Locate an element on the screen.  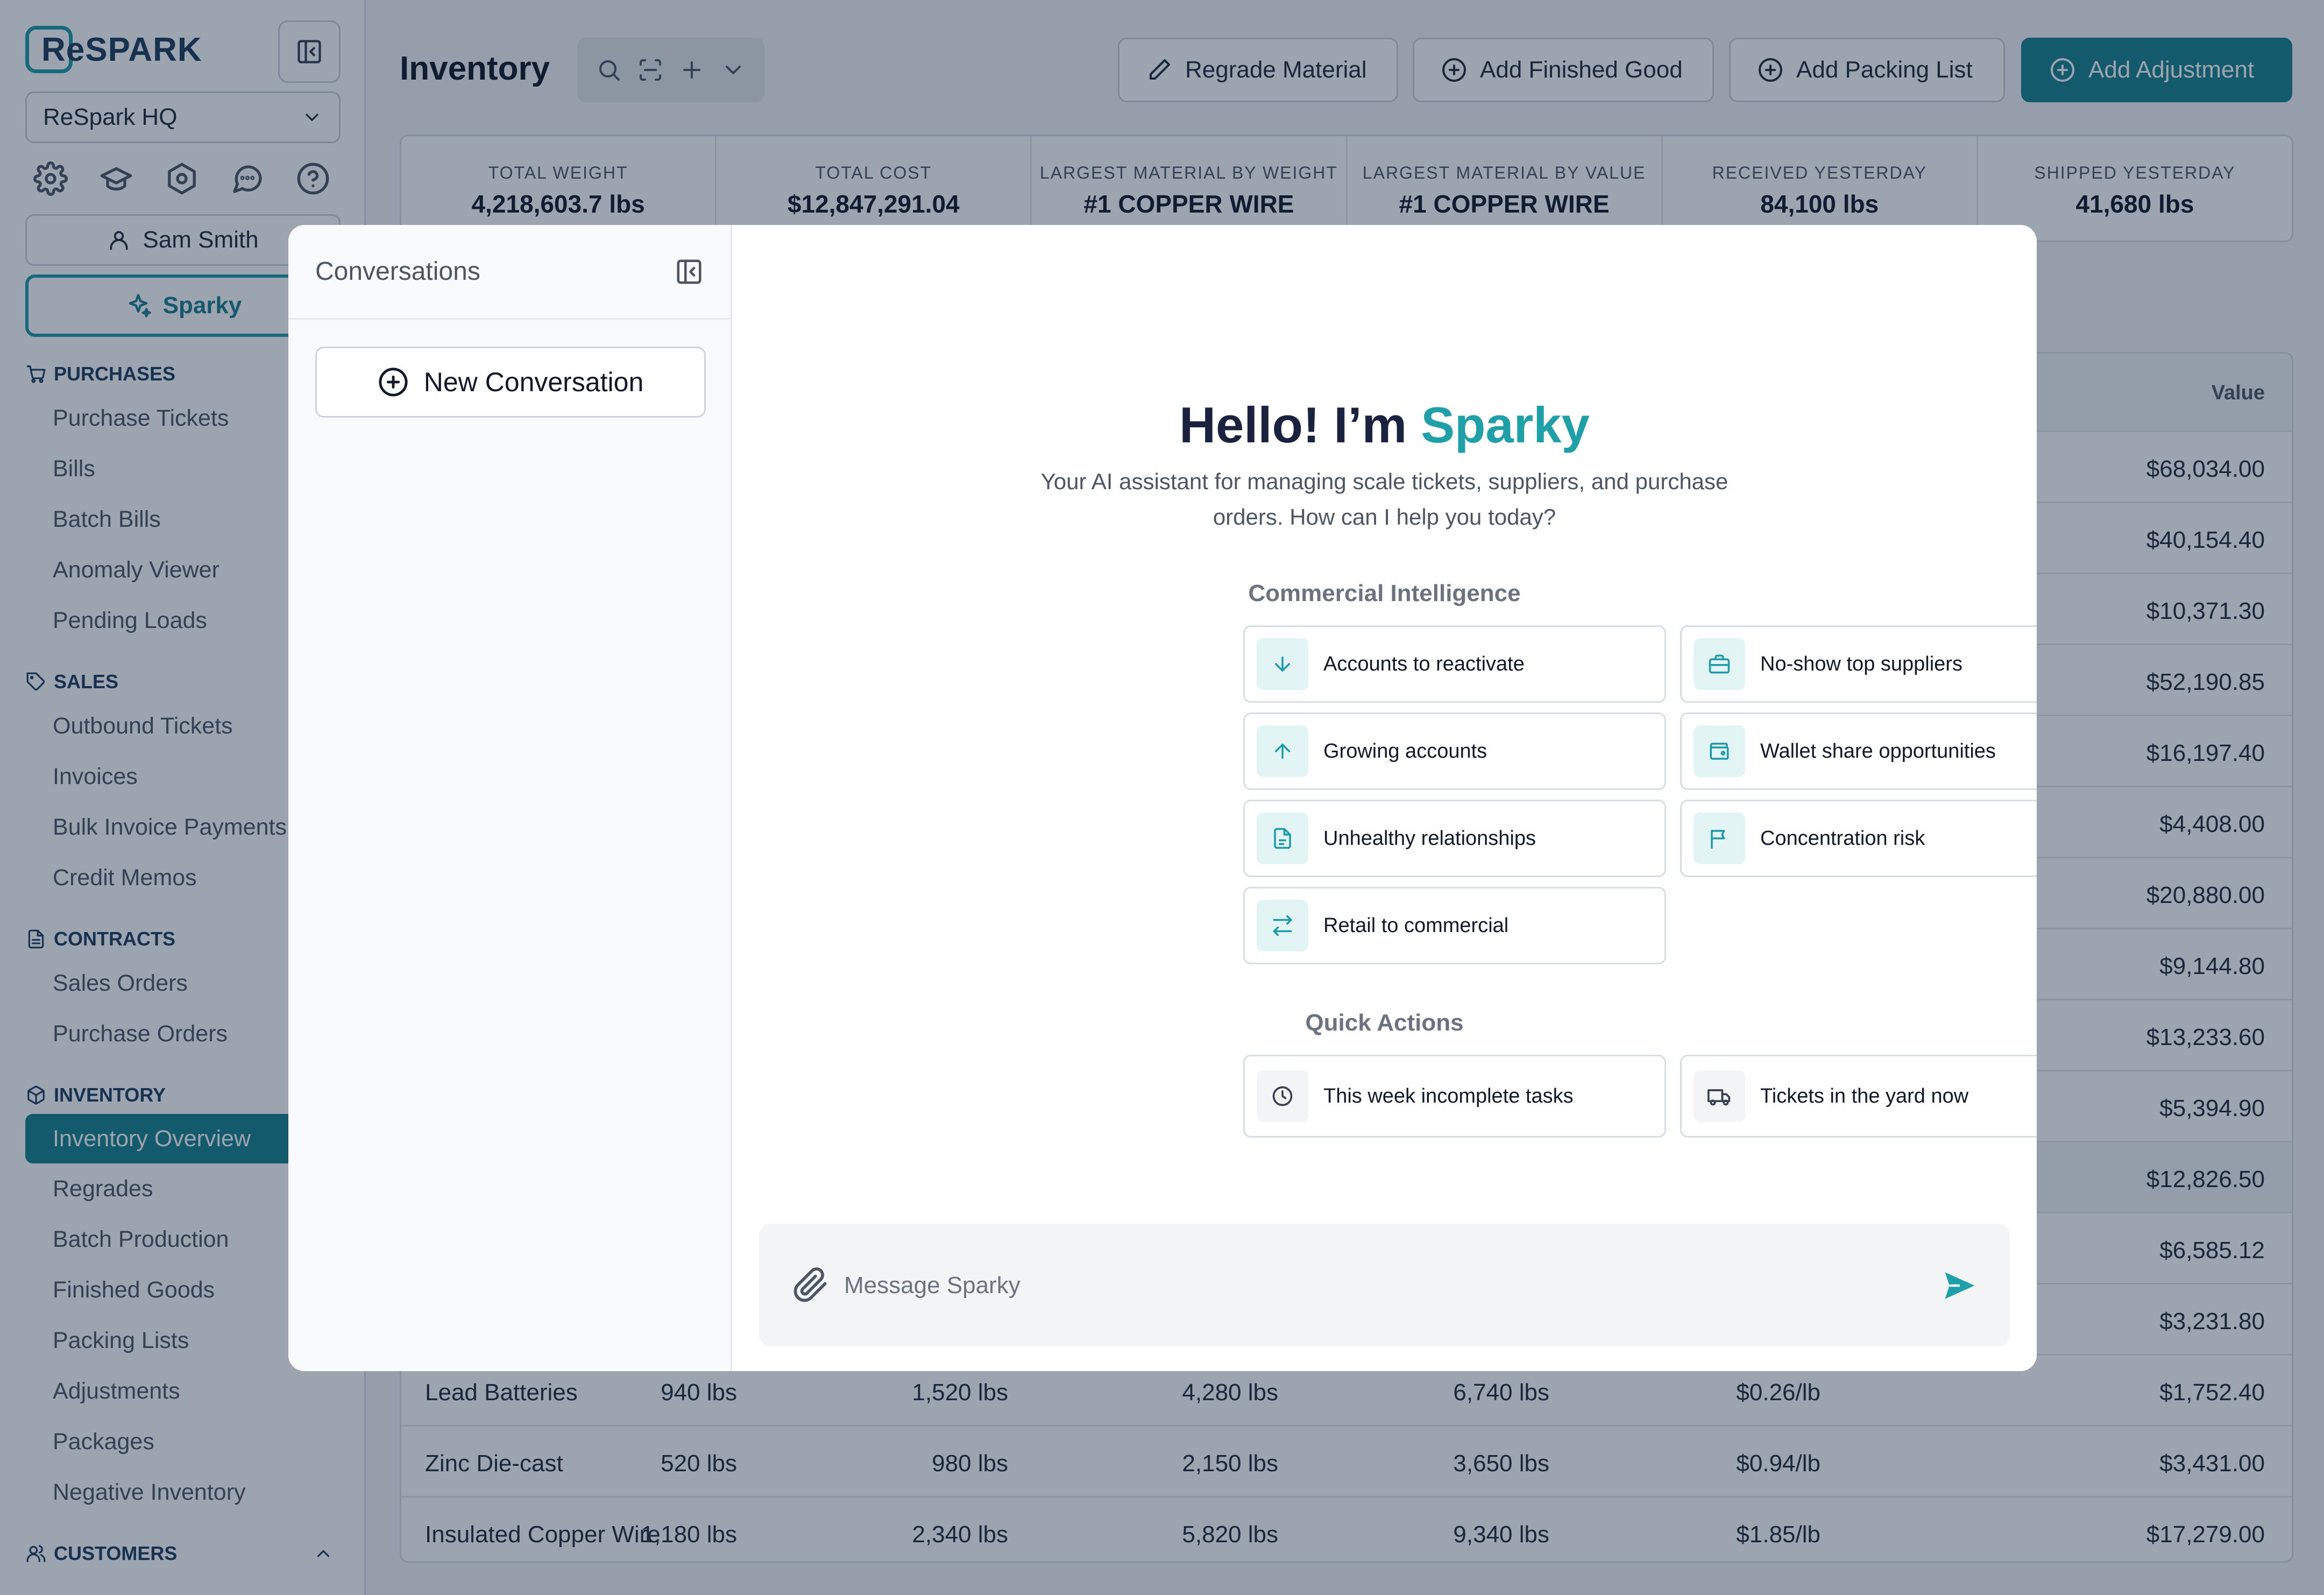
suggestion-label: Unhealthy relationships is located at coordinates (1429, 838).